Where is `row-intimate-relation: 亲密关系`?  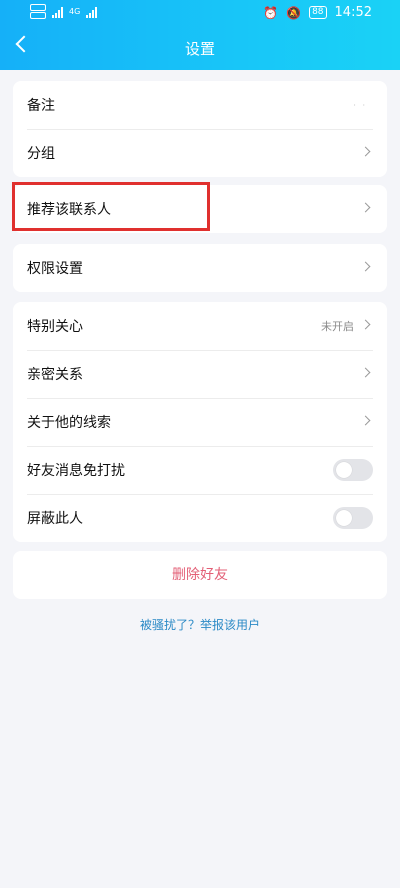 row-intimate-relation: 亲密关系 is located at coordinates (200, 374).